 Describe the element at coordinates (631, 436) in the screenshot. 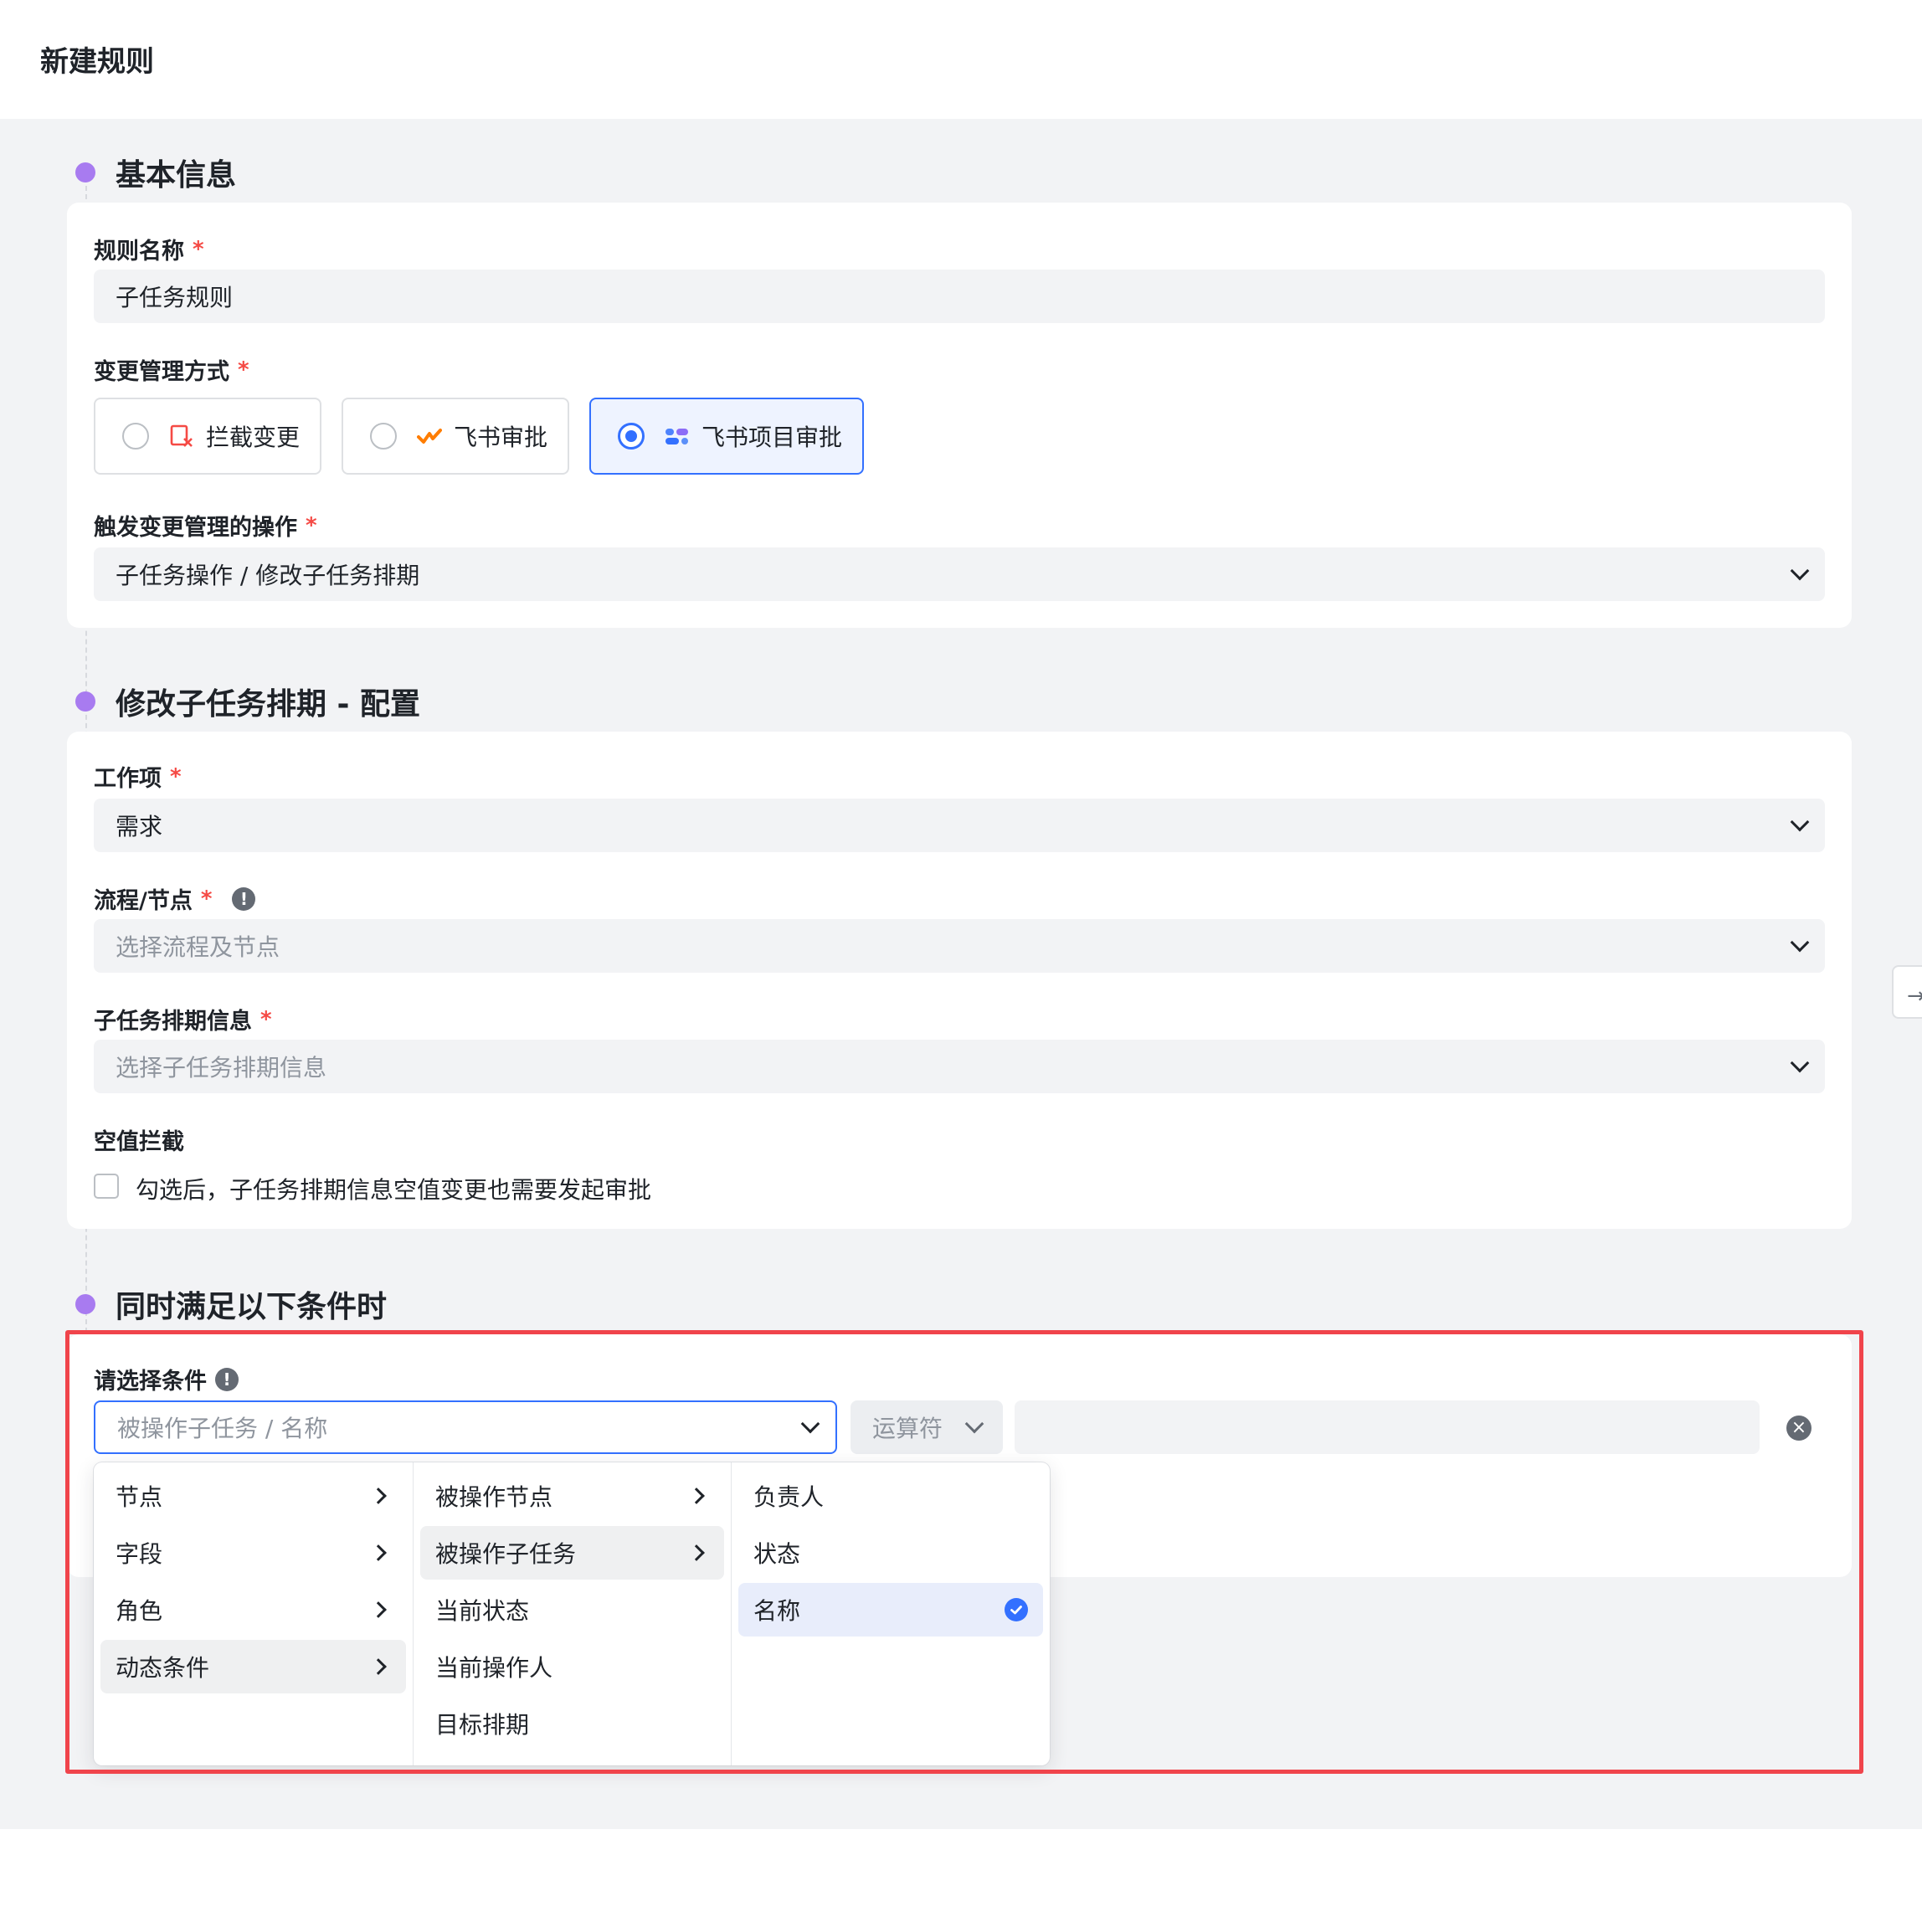

I see `radio-circle-selected` at that location.